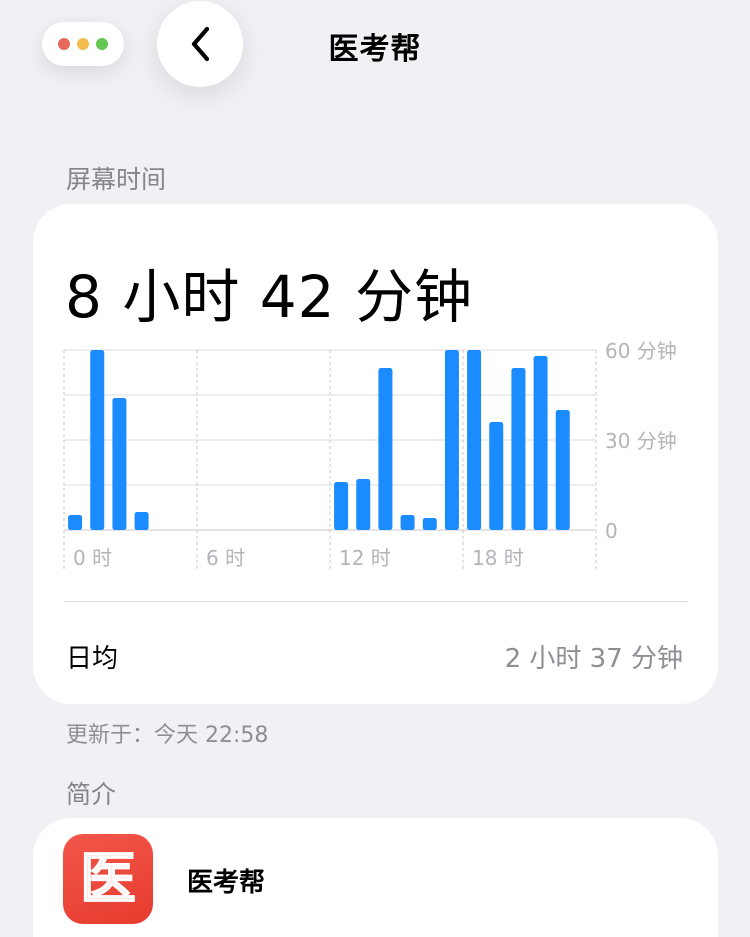  What do you see at coordinates (167, 735) in the screenshot?
I see `updated-timestamp: 更新于：今天 22:58` at bounding box center [167, 735].